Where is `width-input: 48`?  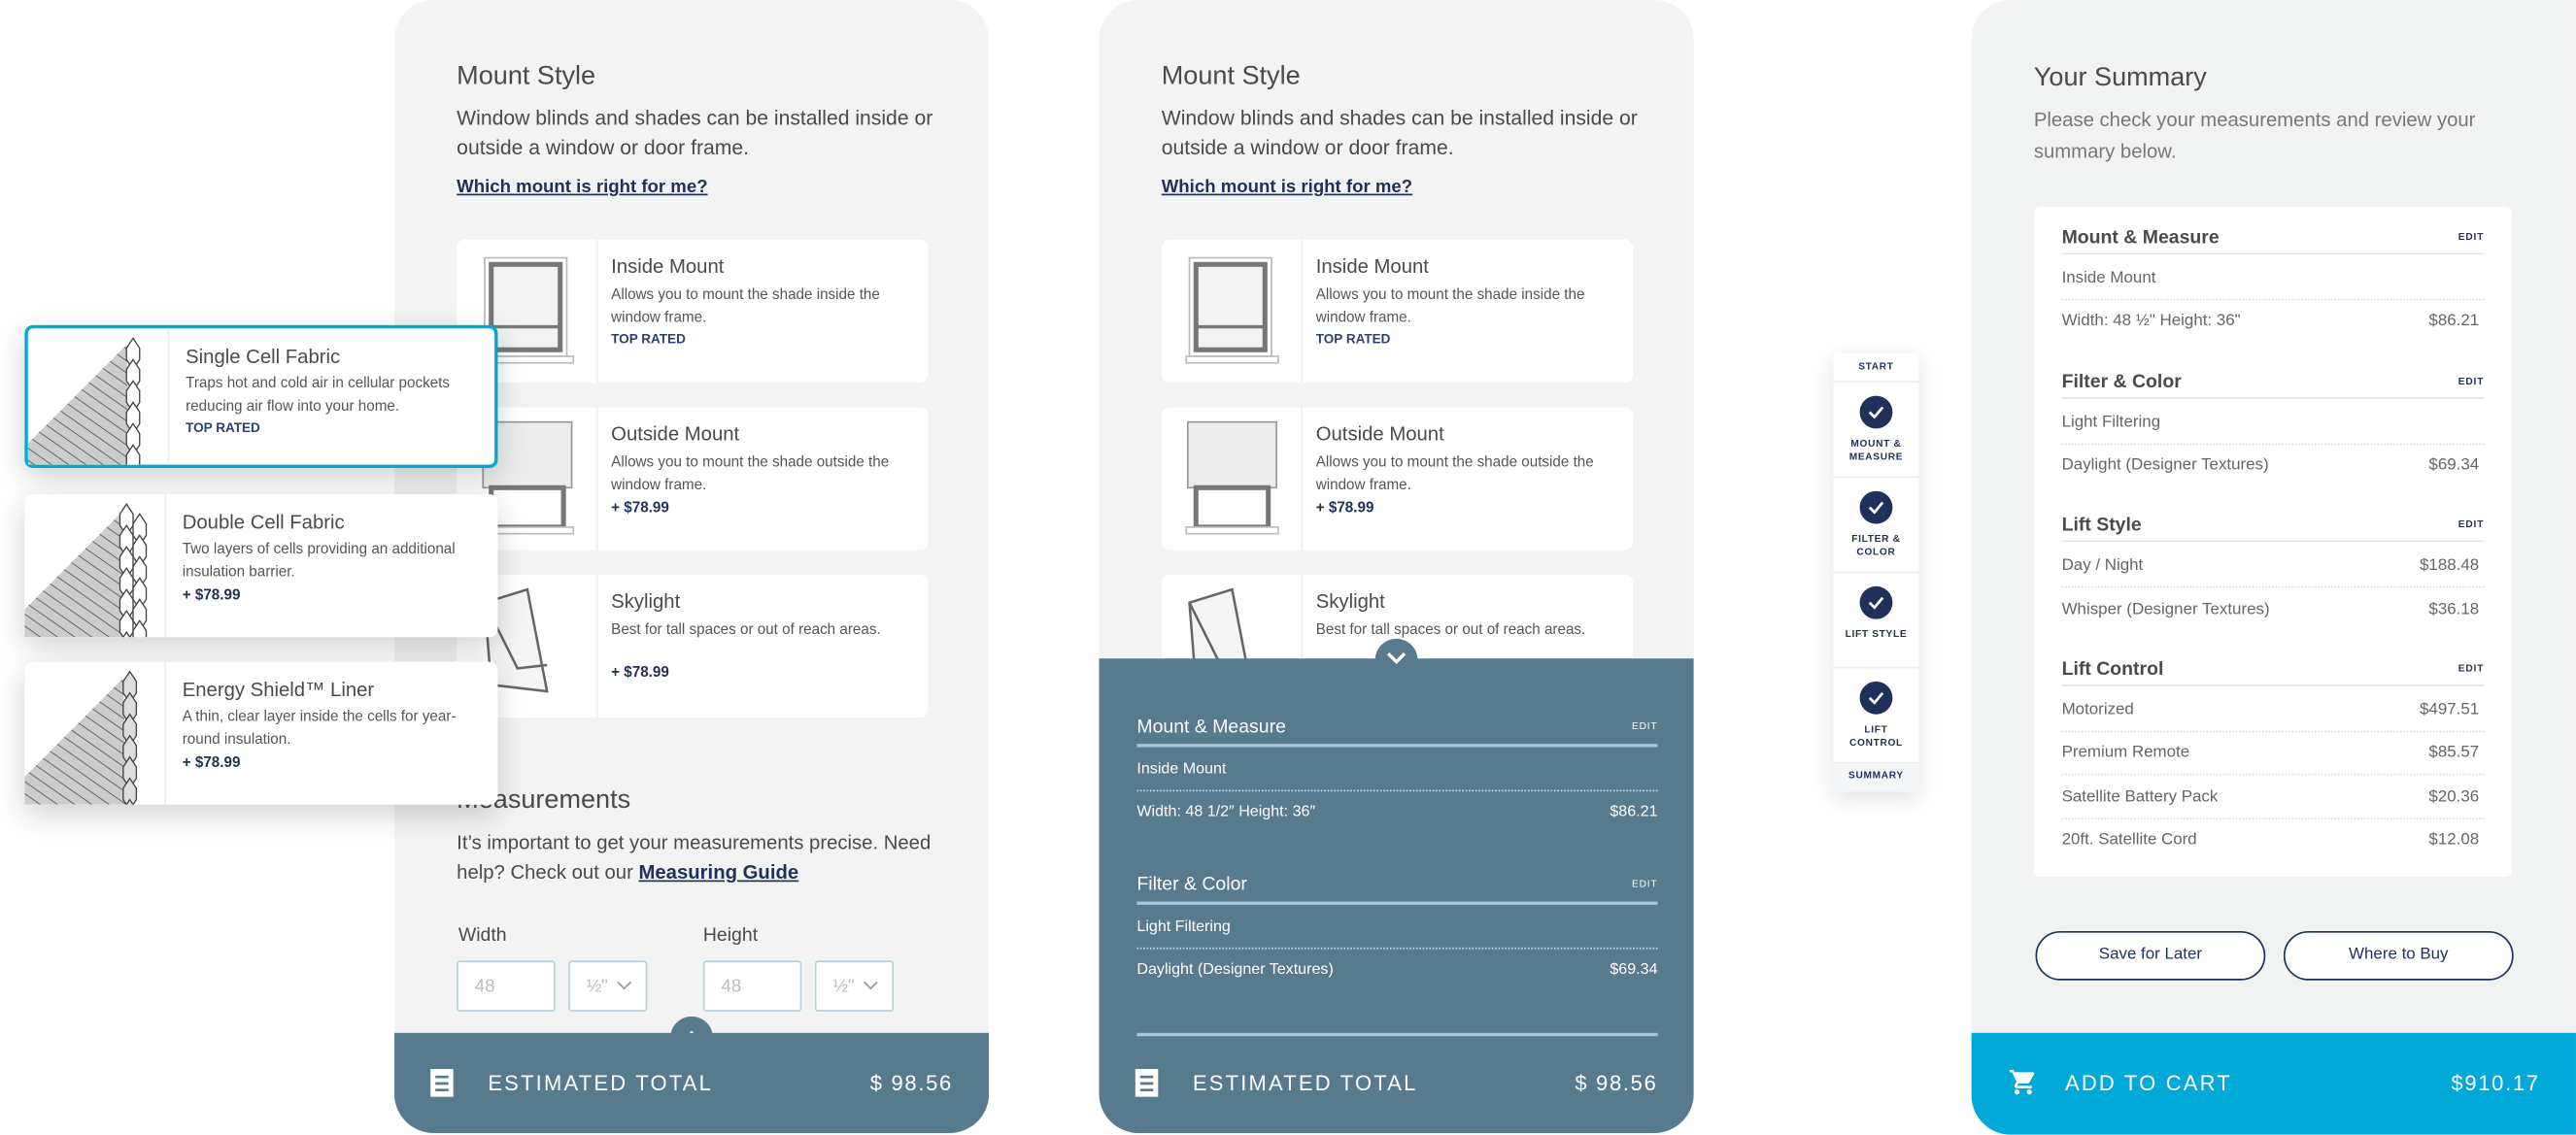
width-input: 48 is located at coordinates (506, 986).